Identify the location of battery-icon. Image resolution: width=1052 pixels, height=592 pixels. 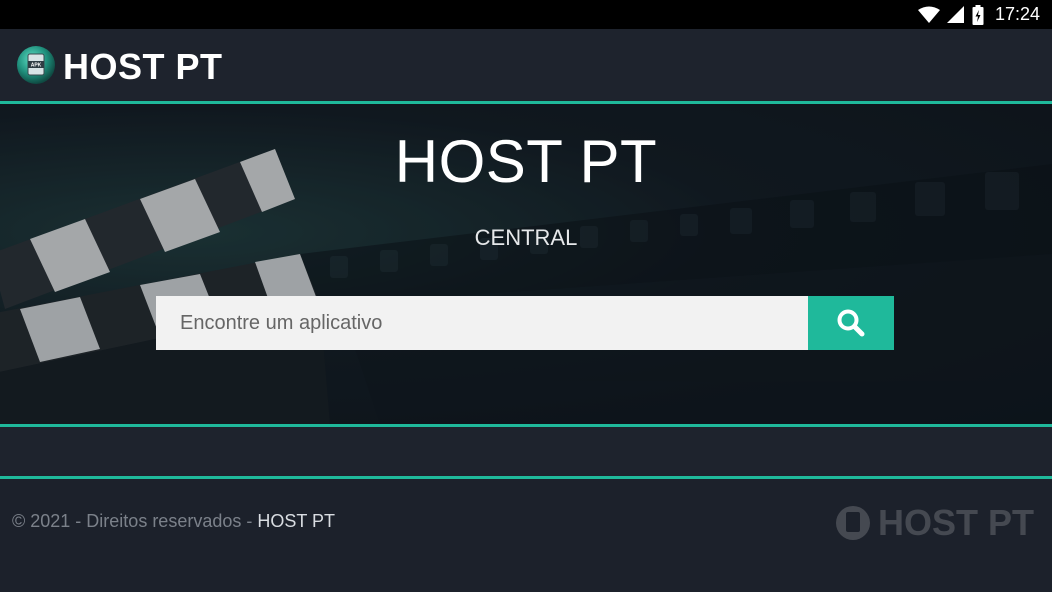
(978, 14).